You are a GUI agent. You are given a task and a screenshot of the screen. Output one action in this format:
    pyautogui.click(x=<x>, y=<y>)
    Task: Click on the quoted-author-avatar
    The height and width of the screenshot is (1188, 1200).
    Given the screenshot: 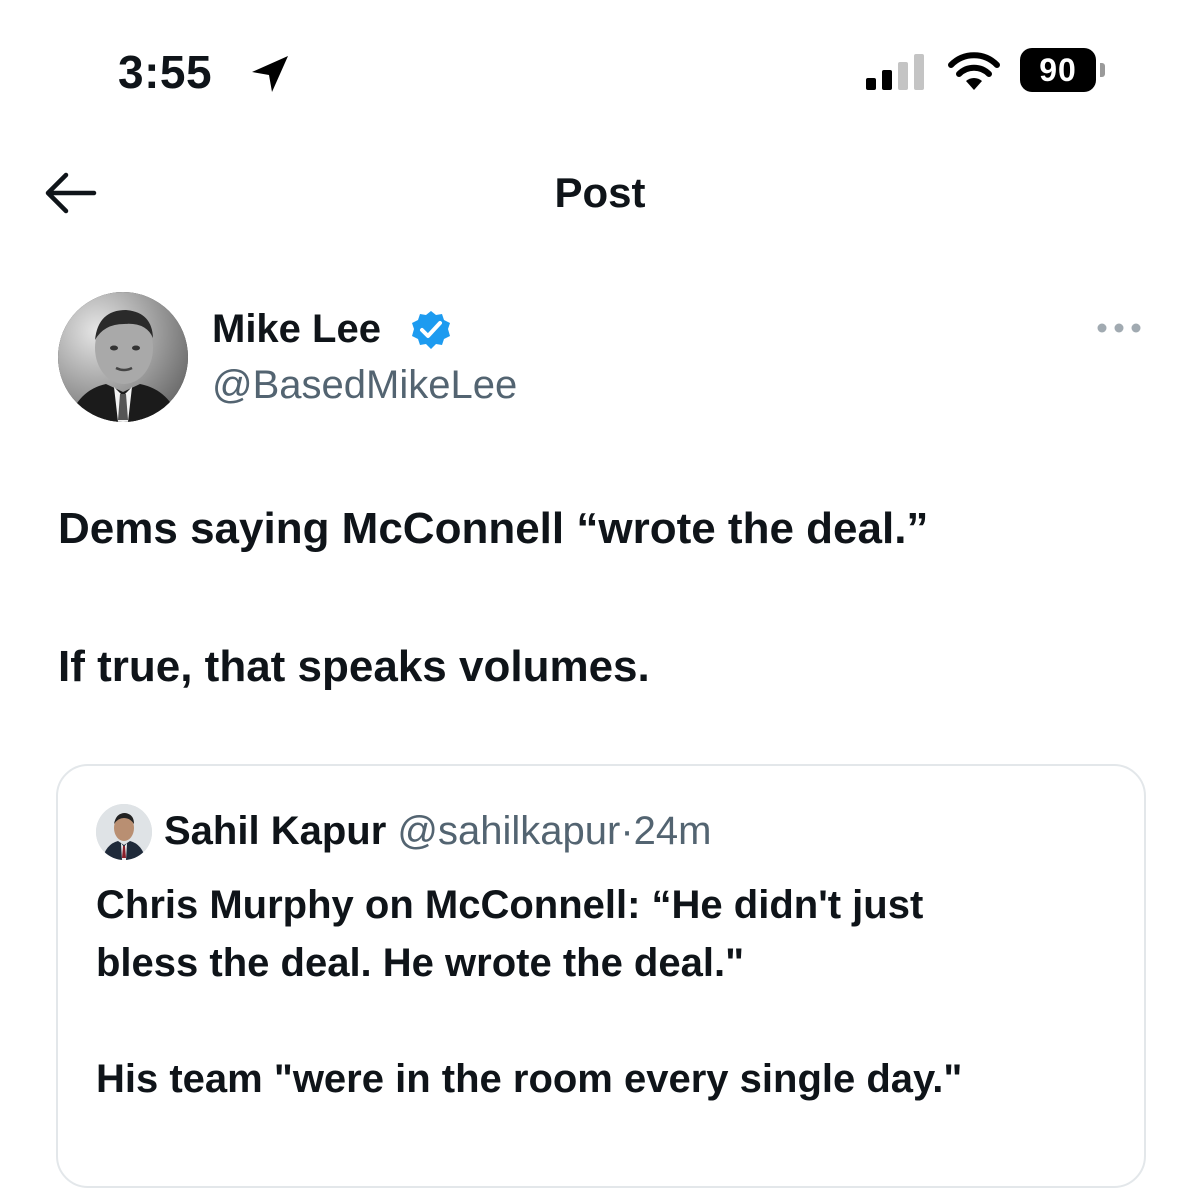 What is the action you would take?
    pyautogui.click(x=124, y=832)
    